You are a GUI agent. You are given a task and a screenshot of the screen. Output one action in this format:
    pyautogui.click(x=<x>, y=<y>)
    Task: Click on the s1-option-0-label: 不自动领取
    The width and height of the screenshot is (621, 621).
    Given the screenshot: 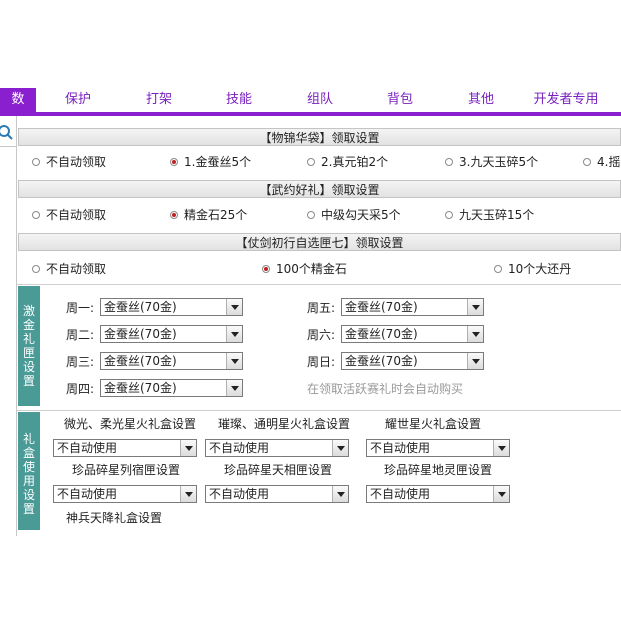 What is the action you would take?
    pyautogui.click(x=76, y=162)
    